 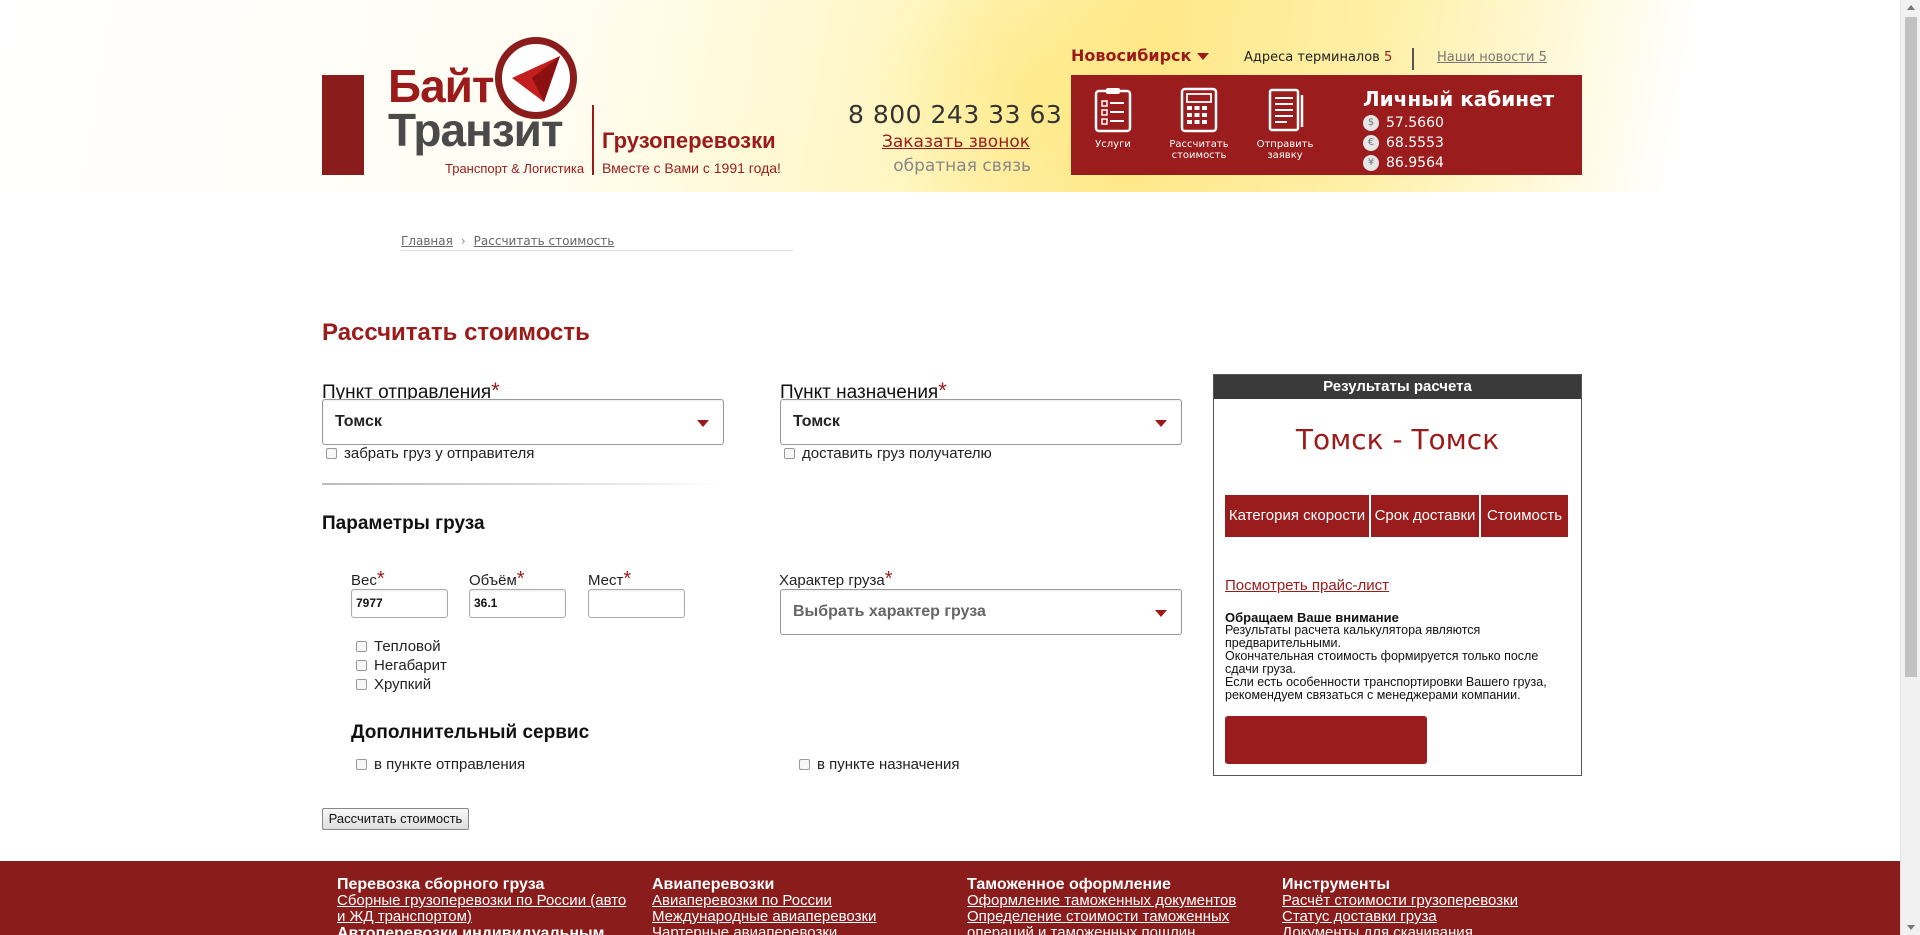 What do you see at coordinates (1492, 57) in the screenshot?
I see `news-link: Наши новости 5` at bounding box center [1492, 57].